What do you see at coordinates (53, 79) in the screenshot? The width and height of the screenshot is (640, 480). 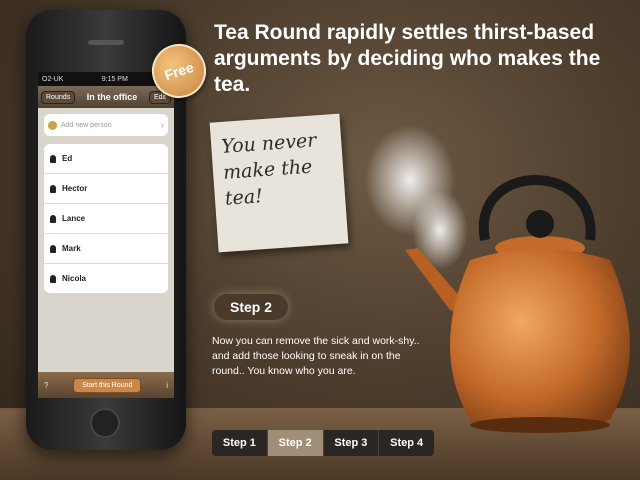 I see `carrier-label: O2-UK` at bounding box center [53, 79].